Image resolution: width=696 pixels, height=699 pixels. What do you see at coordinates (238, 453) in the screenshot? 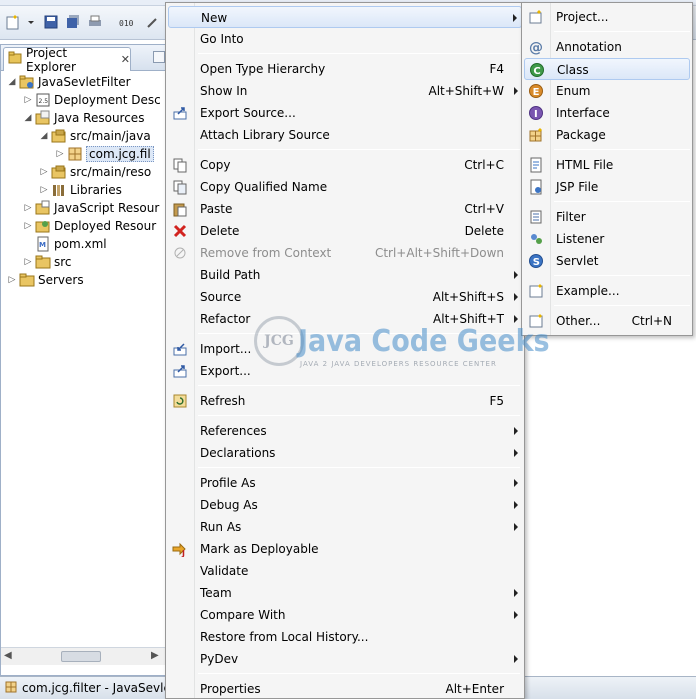
I see `menu-item-label: Declarations` at bounding box center [238, 453].